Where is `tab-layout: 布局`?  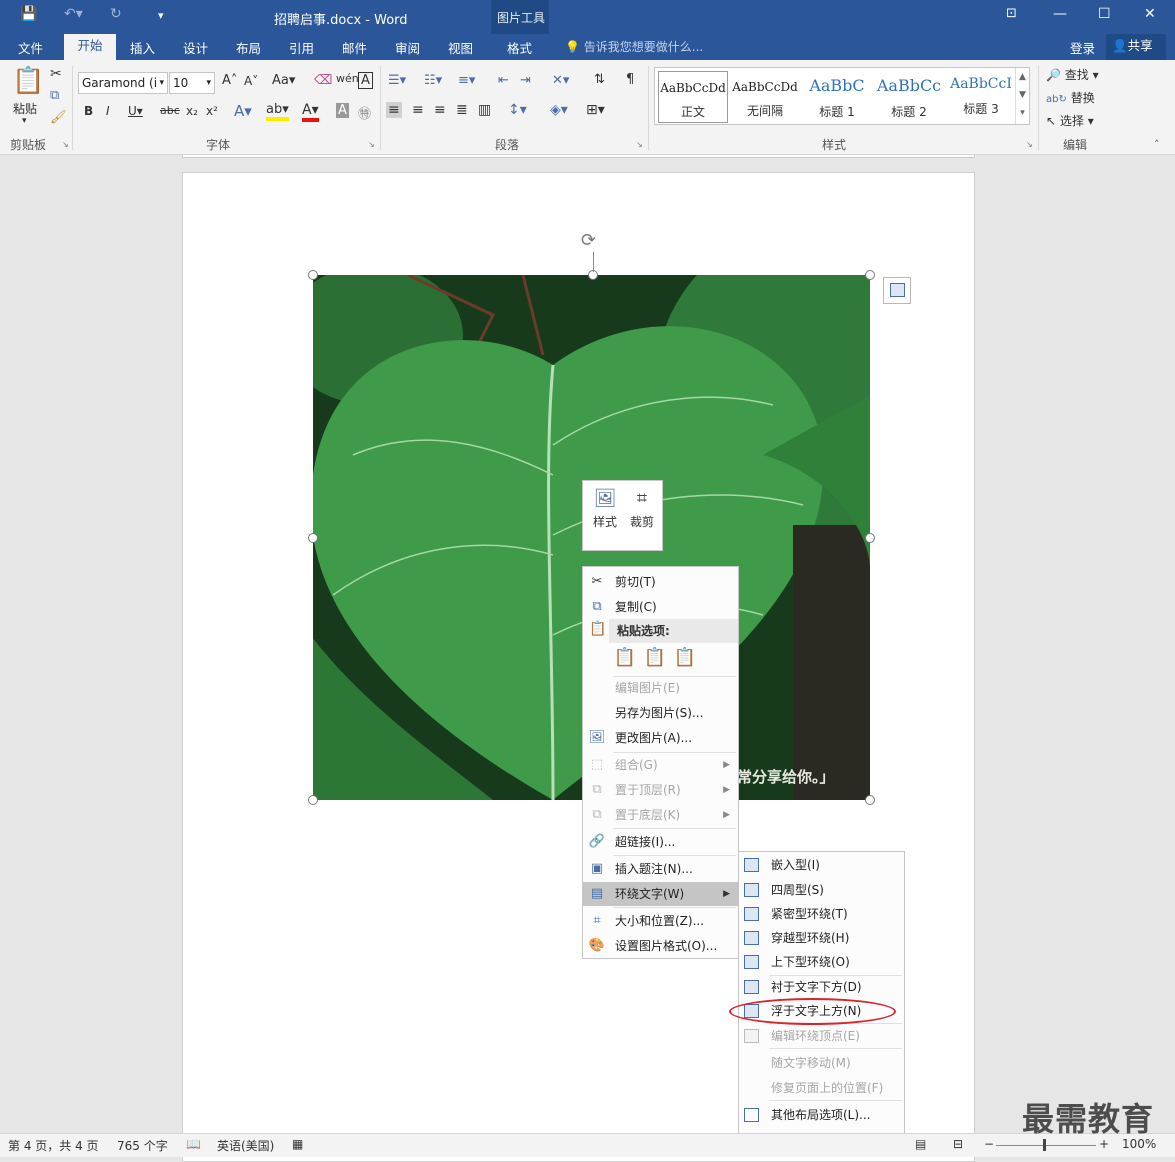 tab-layout: 布局 is located at coordinates (248, 47).